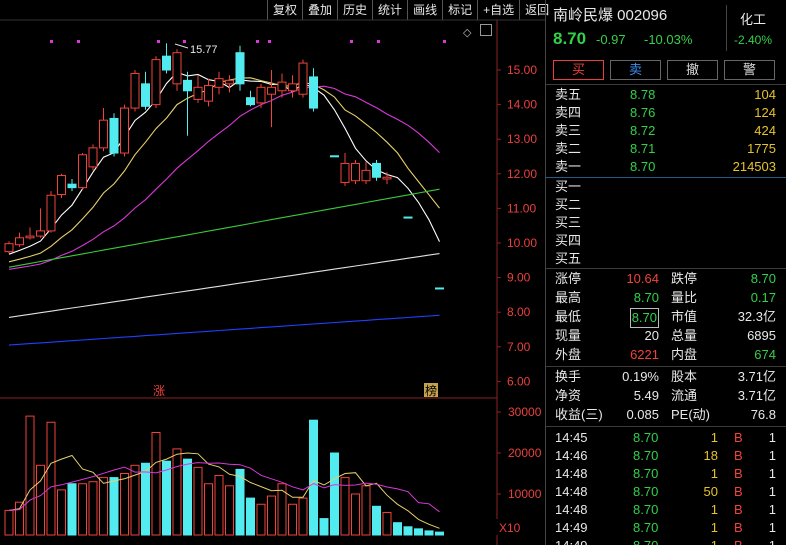  Describe the element at coordinates (738, 541) in the screenshot. I see `tick-side: B` at that location.